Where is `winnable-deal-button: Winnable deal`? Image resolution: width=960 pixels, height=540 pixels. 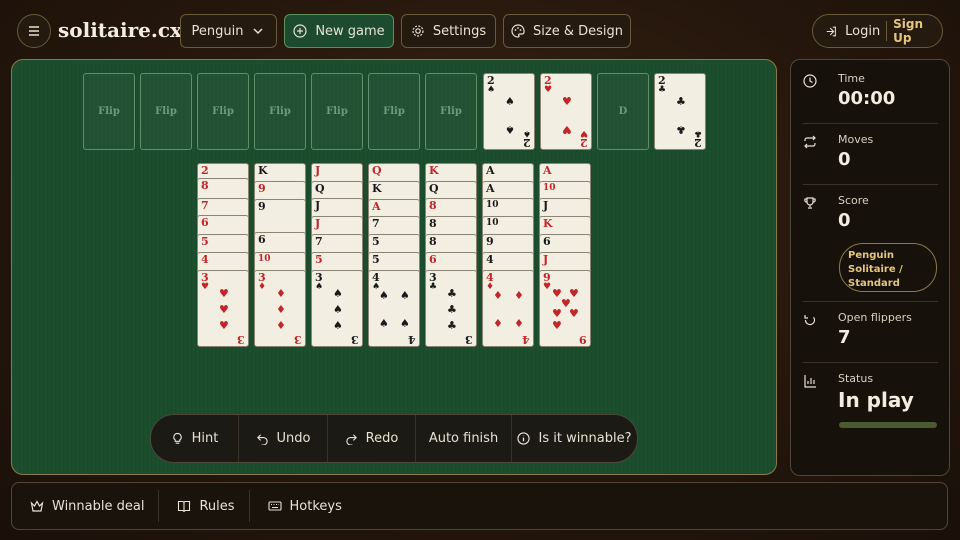
winnable-deal-button: Winnable deal is located at coordinates (86, 506).